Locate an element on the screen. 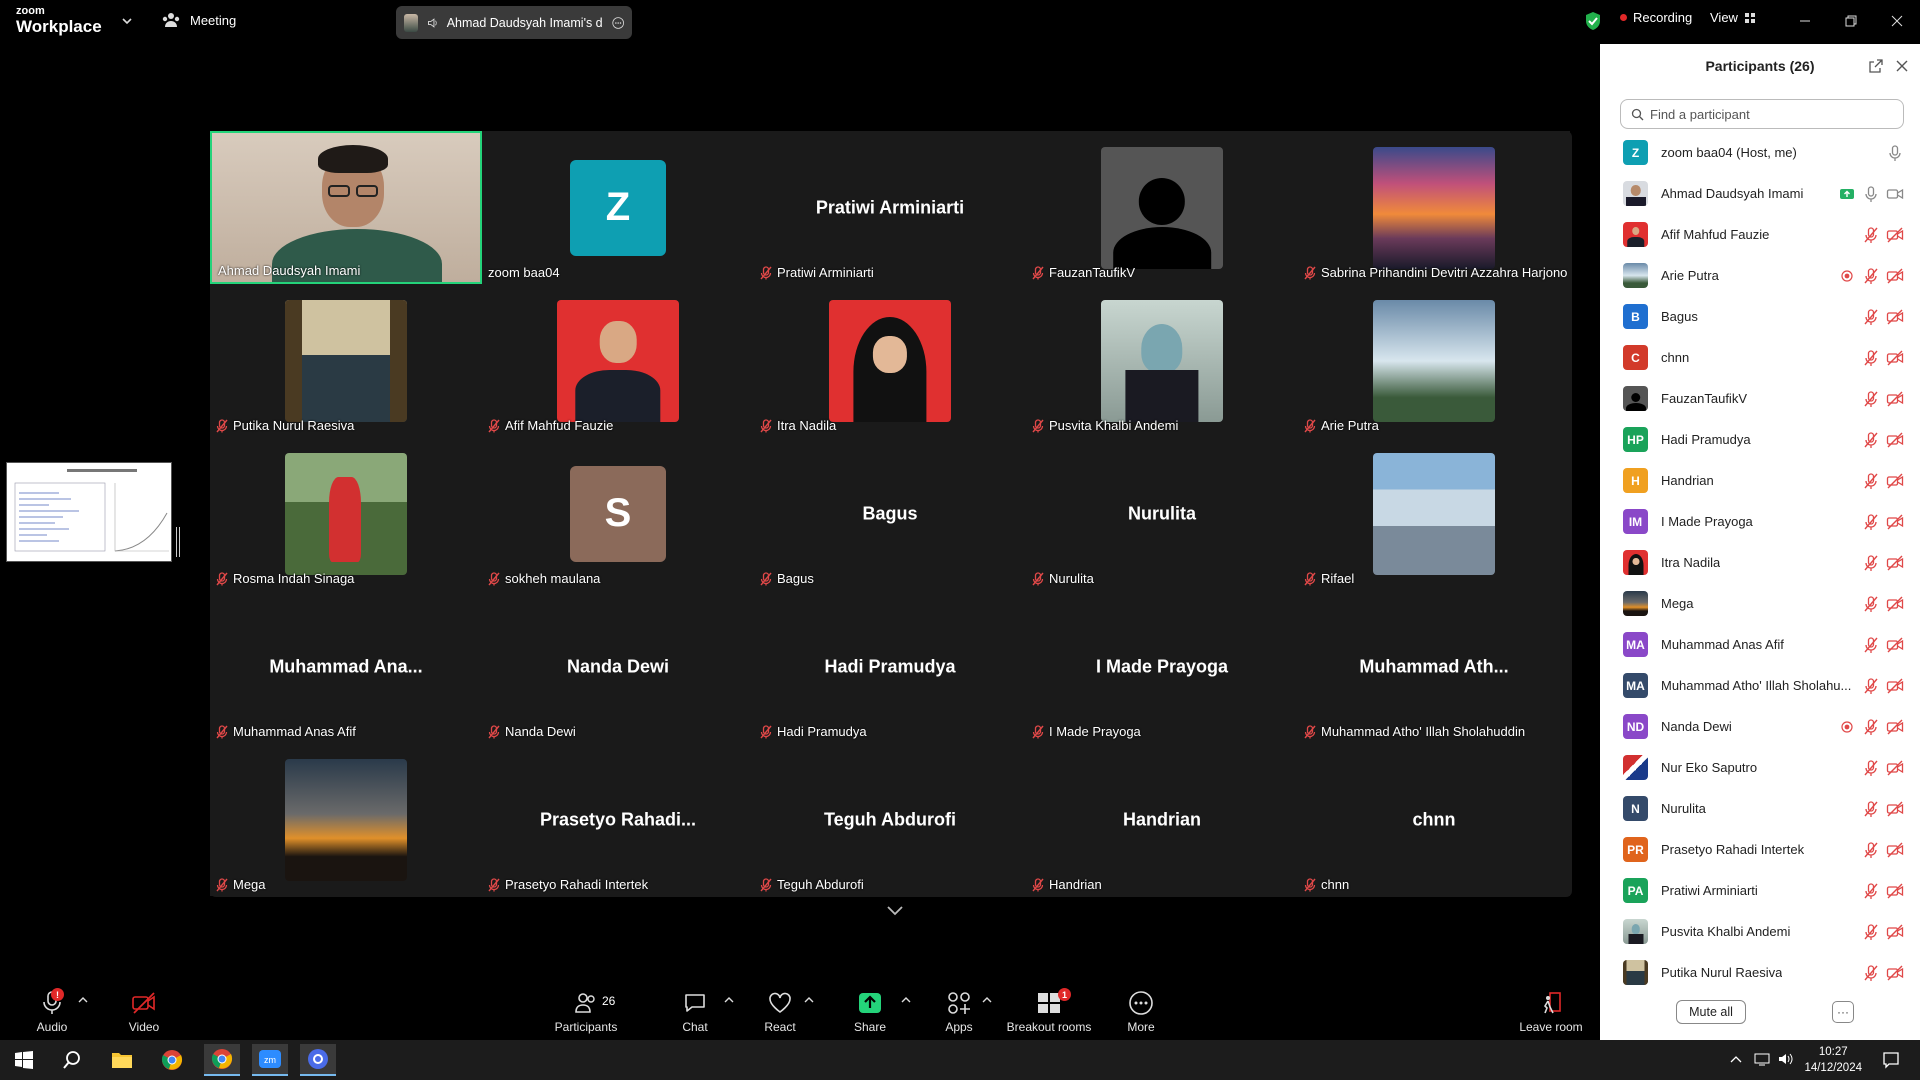 This screenshot has height=1080, width=1920. video-tile: Mega is located at coordinates (346, 819).